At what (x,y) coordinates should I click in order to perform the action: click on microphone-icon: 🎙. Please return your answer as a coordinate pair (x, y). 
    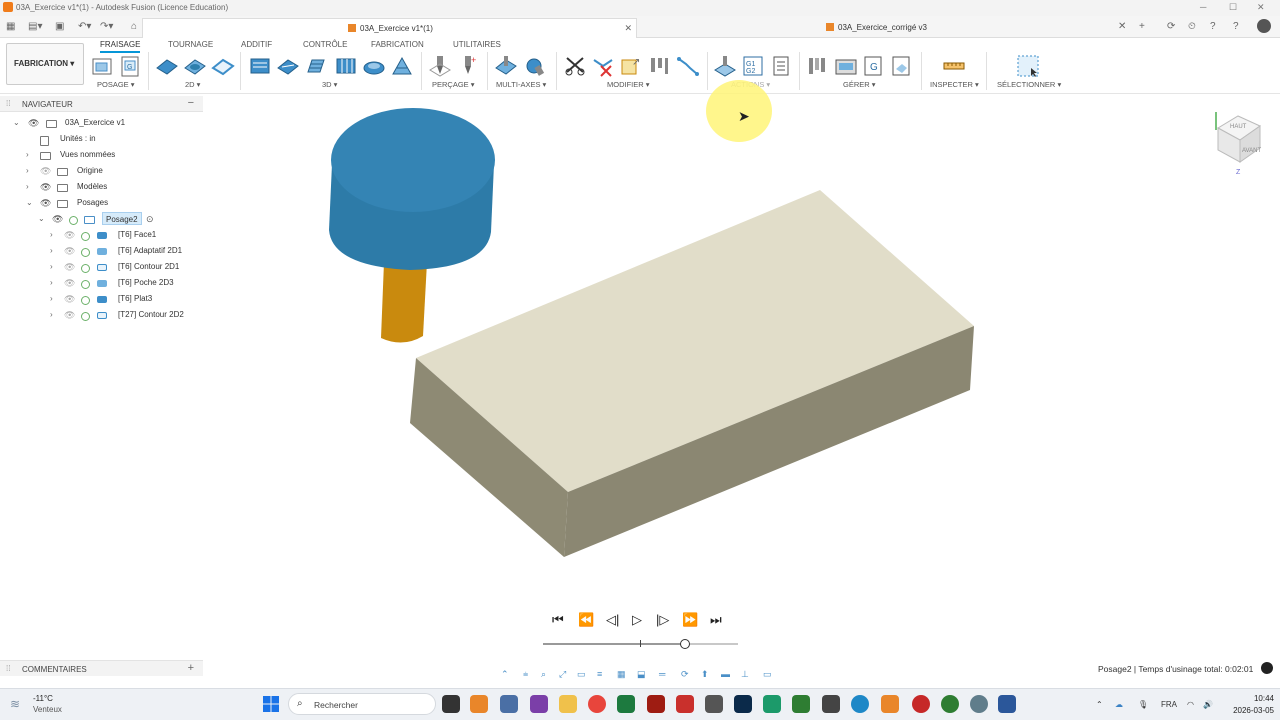
    Looking at the image, I should click on (1143, 704).